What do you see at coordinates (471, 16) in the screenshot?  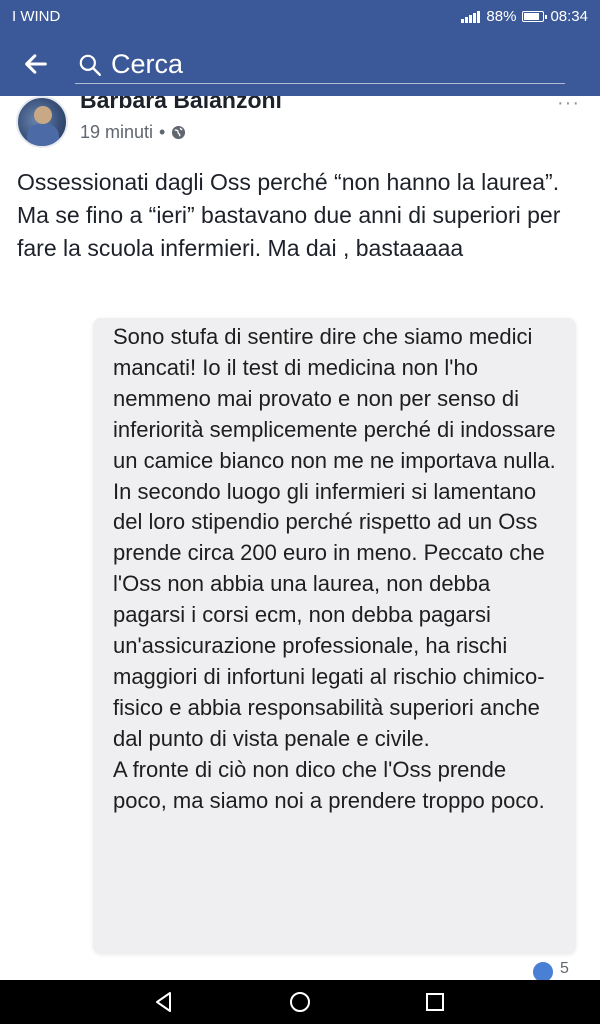 I see `signal-icon` at bounding box center [471, 16].